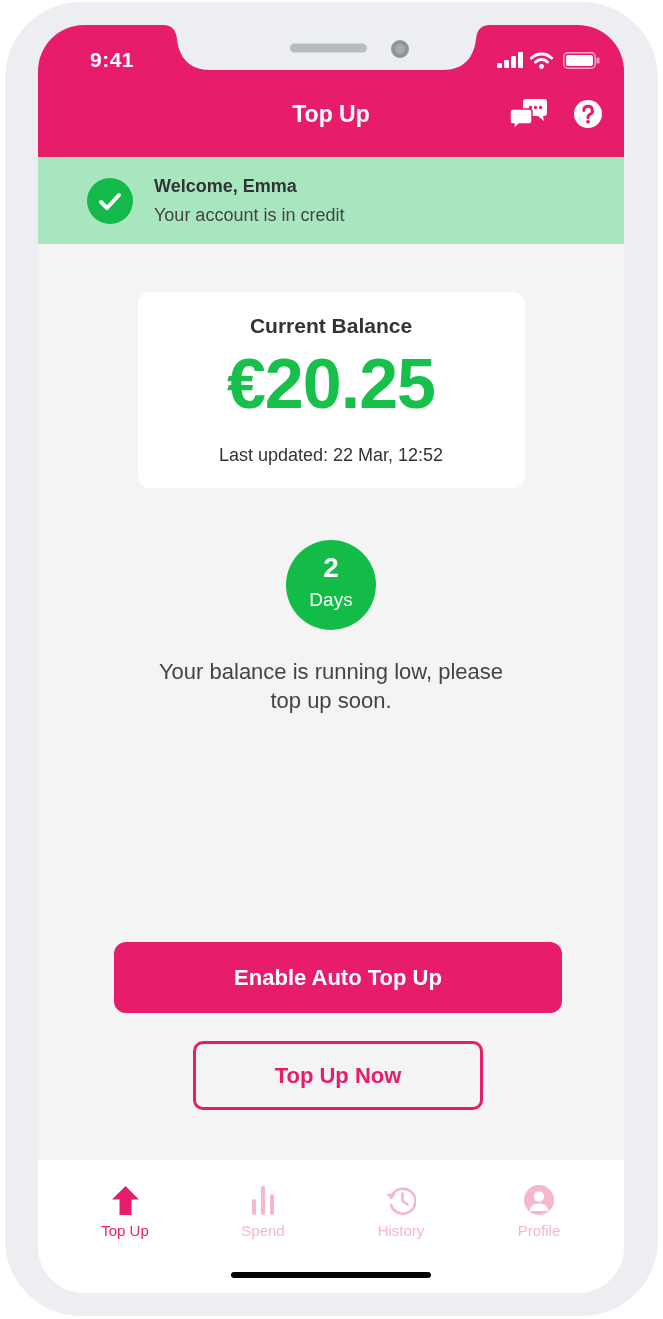 This screenshot has height=1319, width=663. What do you see at coordinates (263, 1200) in the screenshot?
I see `bar-chart-icon` at bounding box center [263, 1200].